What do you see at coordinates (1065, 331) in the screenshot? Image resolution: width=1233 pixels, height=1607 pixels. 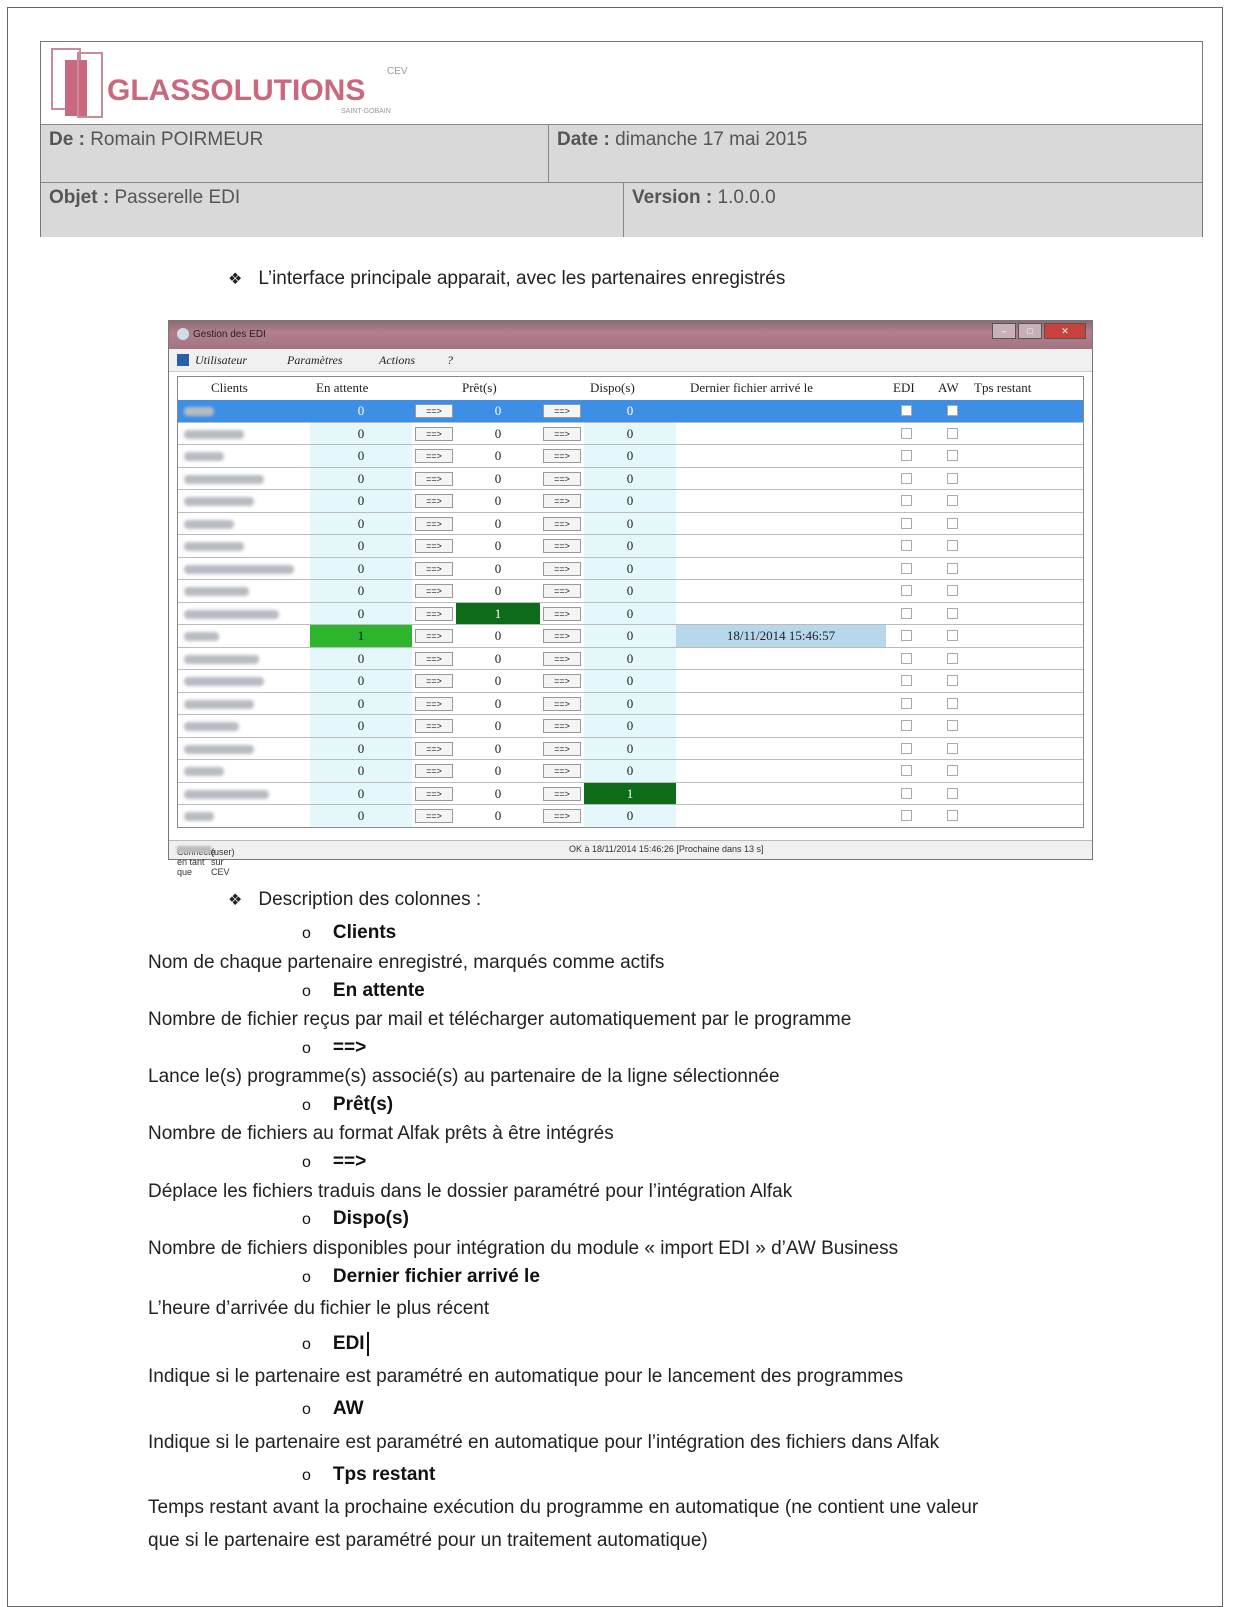 I see `close-button: ✕` at bounding box center [1065, 331].